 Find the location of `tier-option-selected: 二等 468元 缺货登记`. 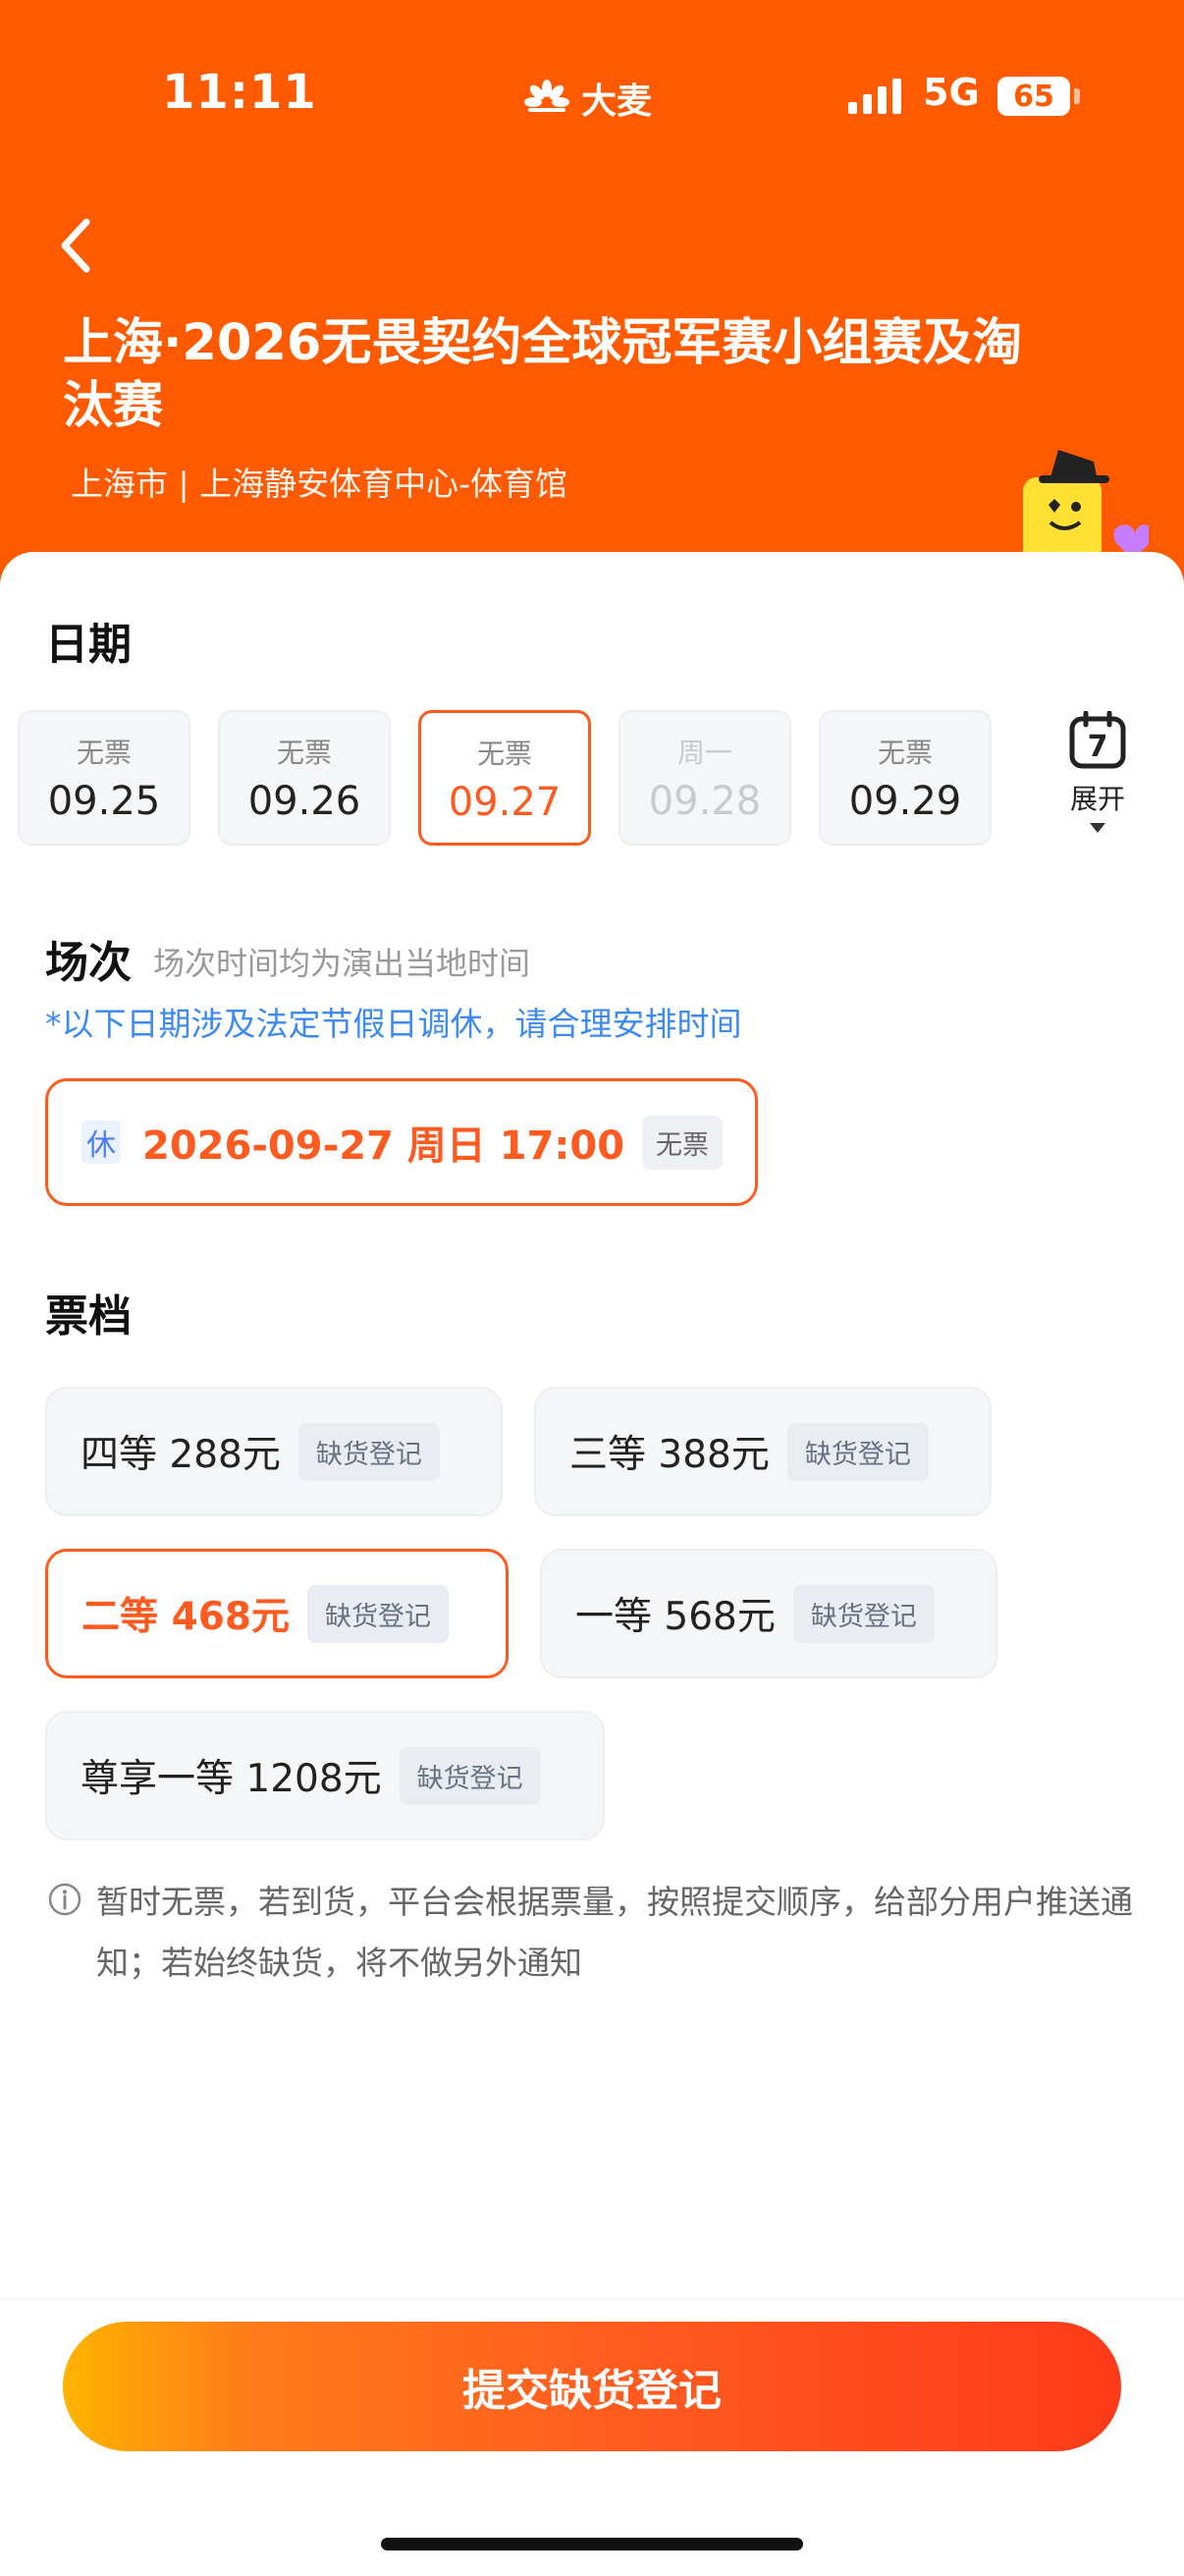

tier-option-selected: 二等 468元 缺货登记 is located at coordinates (277, 1613).